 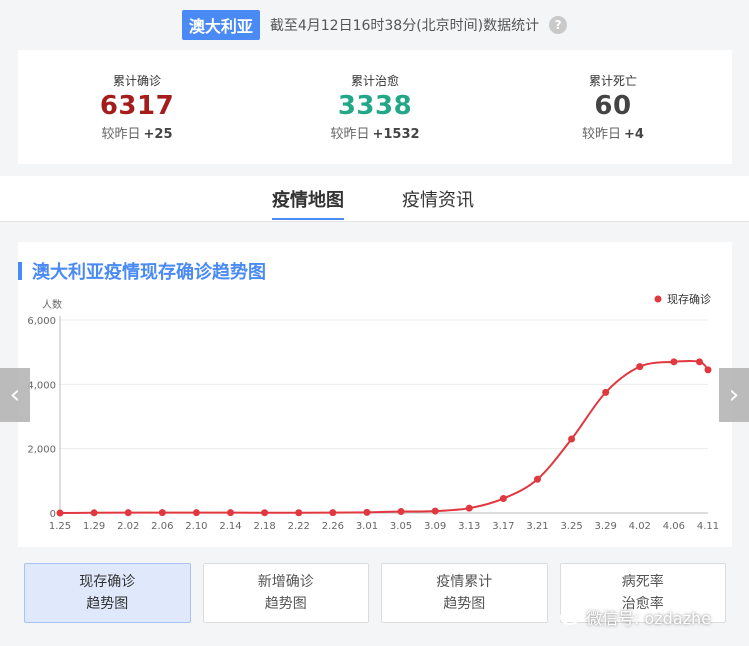 What do you see at coordinates (464, 582) in the screenshot?
I see `switch-line1: 疫情累计` at bounding box center [464, 582].